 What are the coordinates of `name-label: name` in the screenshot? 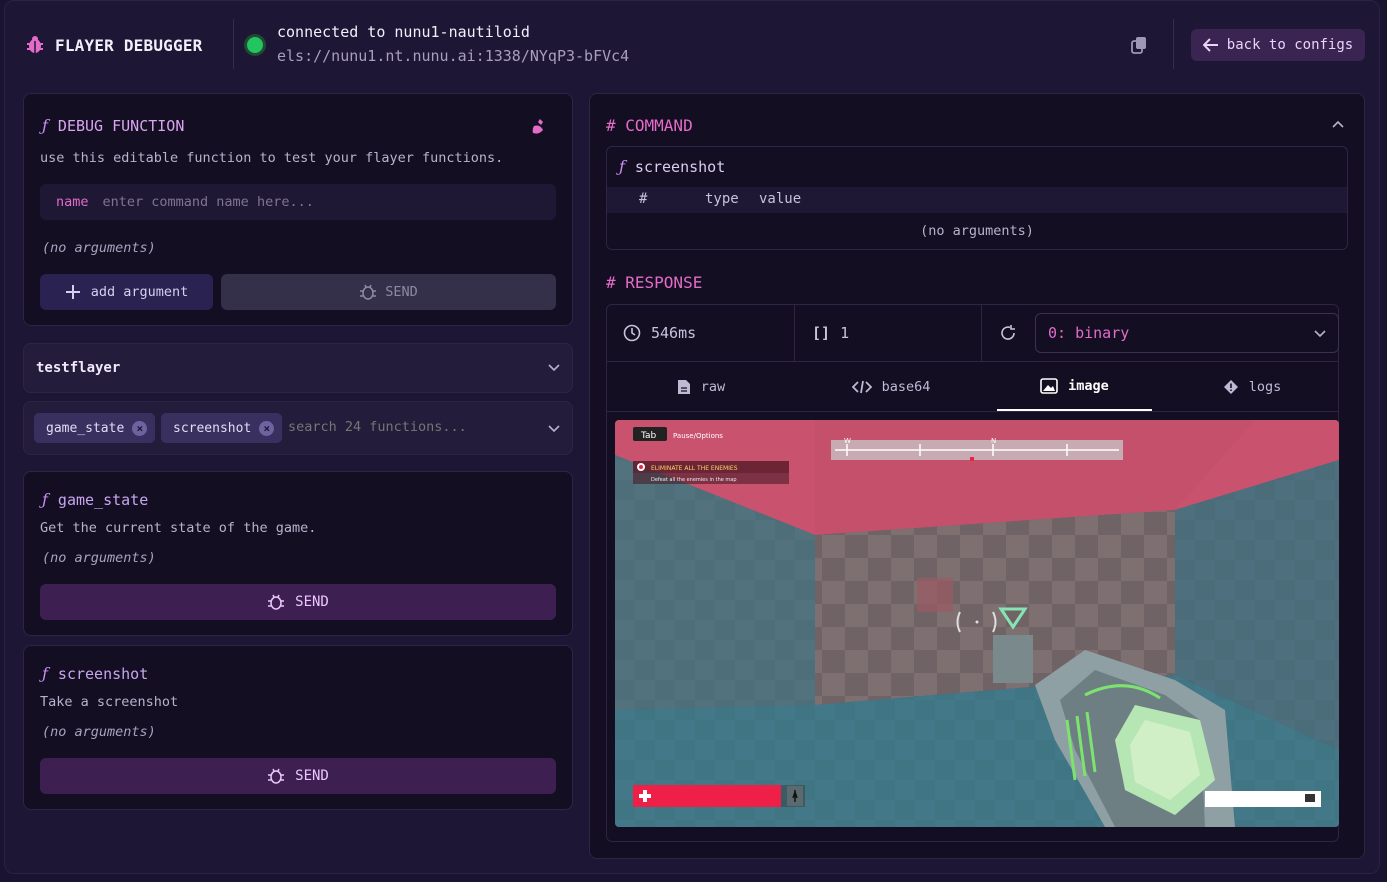 It's located at (72, 202).